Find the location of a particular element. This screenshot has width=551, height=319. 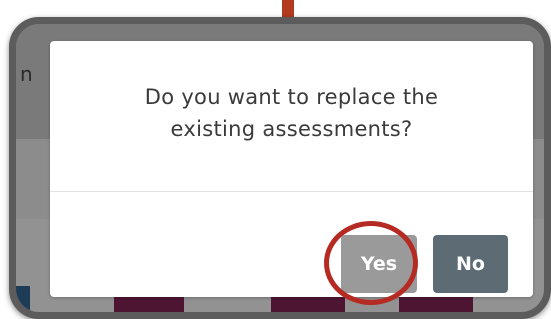

highlight-ring is located at coordinates (371, 263).